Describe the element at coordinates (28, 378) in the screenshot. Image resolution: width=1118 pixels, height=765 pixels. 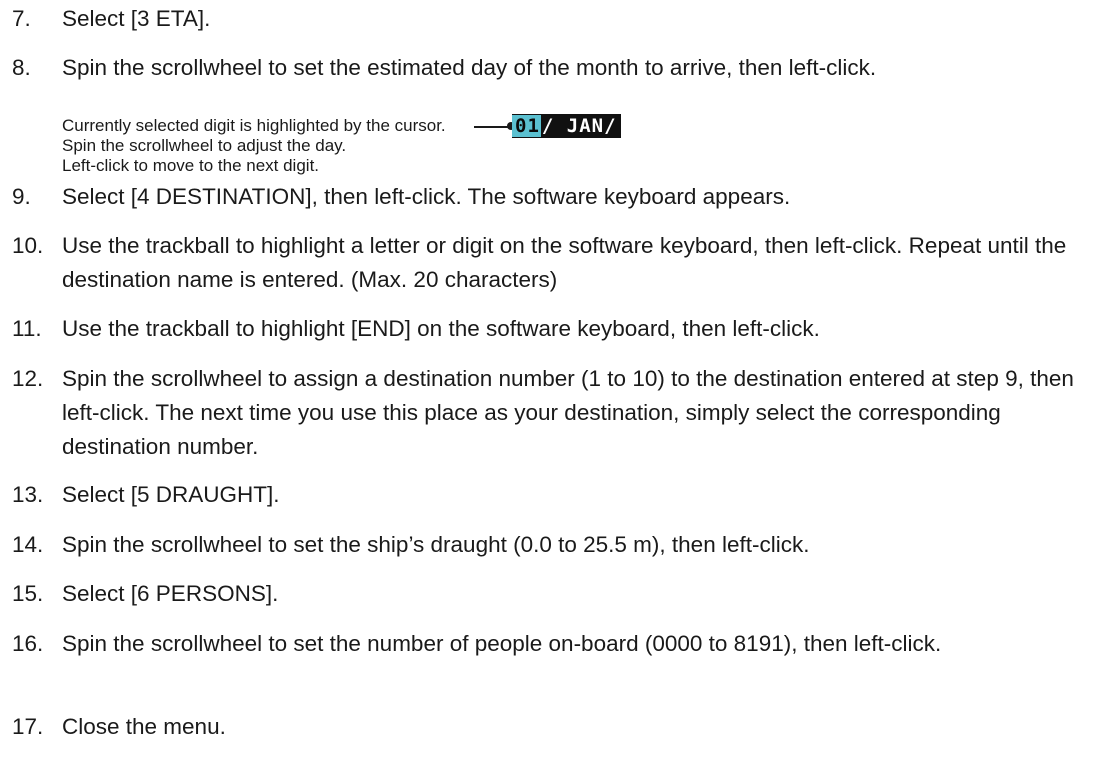
I see `step-number: 12.` at that location.